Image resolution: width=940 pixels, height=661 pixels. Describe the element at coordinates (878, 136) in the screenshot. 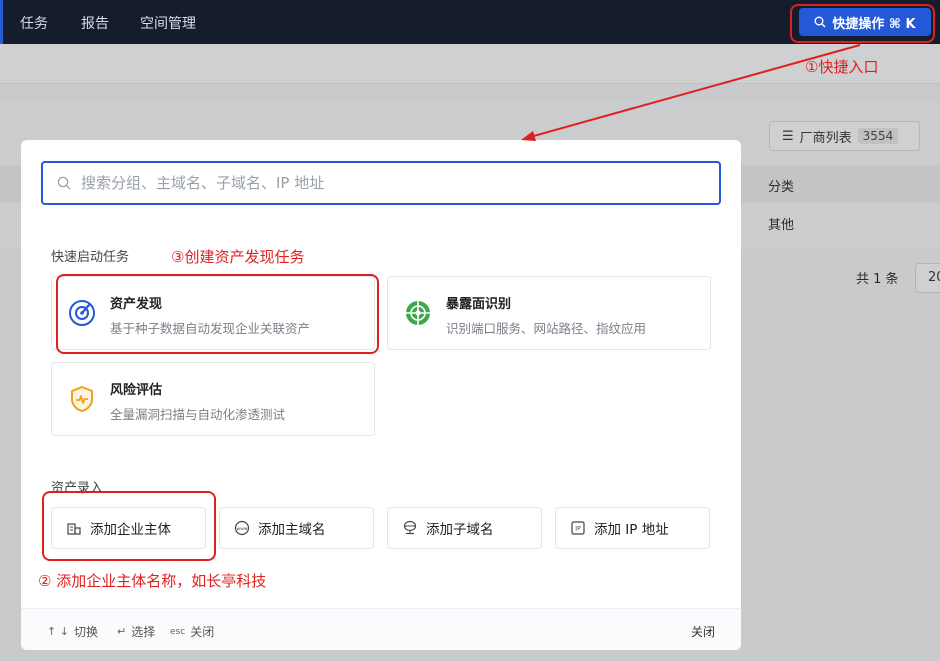

I see `vendor-count-badge: 3554` at that location.